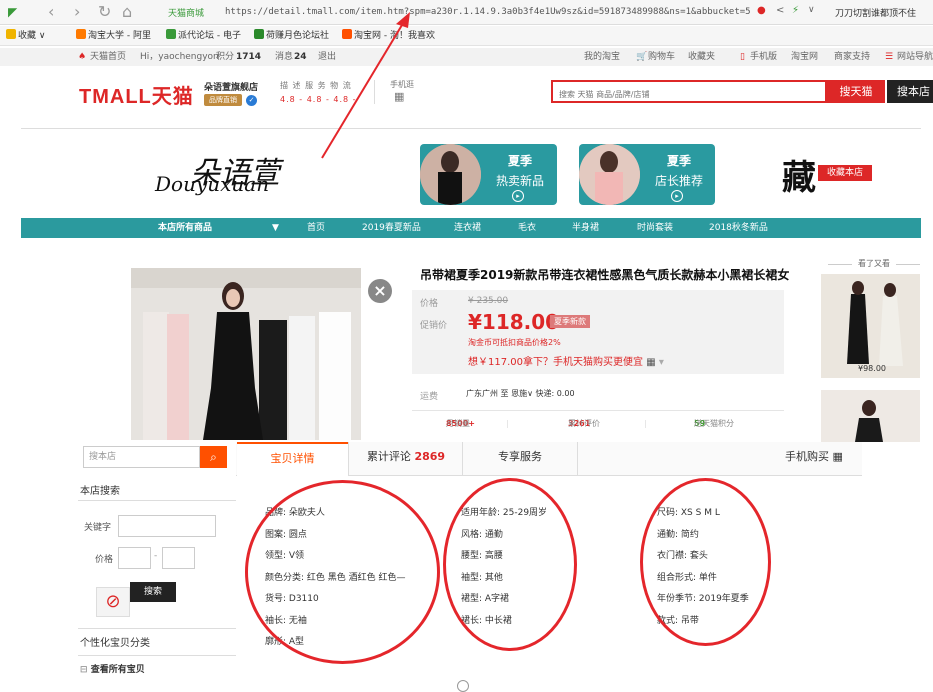  Describe the element at coordinates (51, 12) in the screenshot. I see `back-icon: ‹` at that location.